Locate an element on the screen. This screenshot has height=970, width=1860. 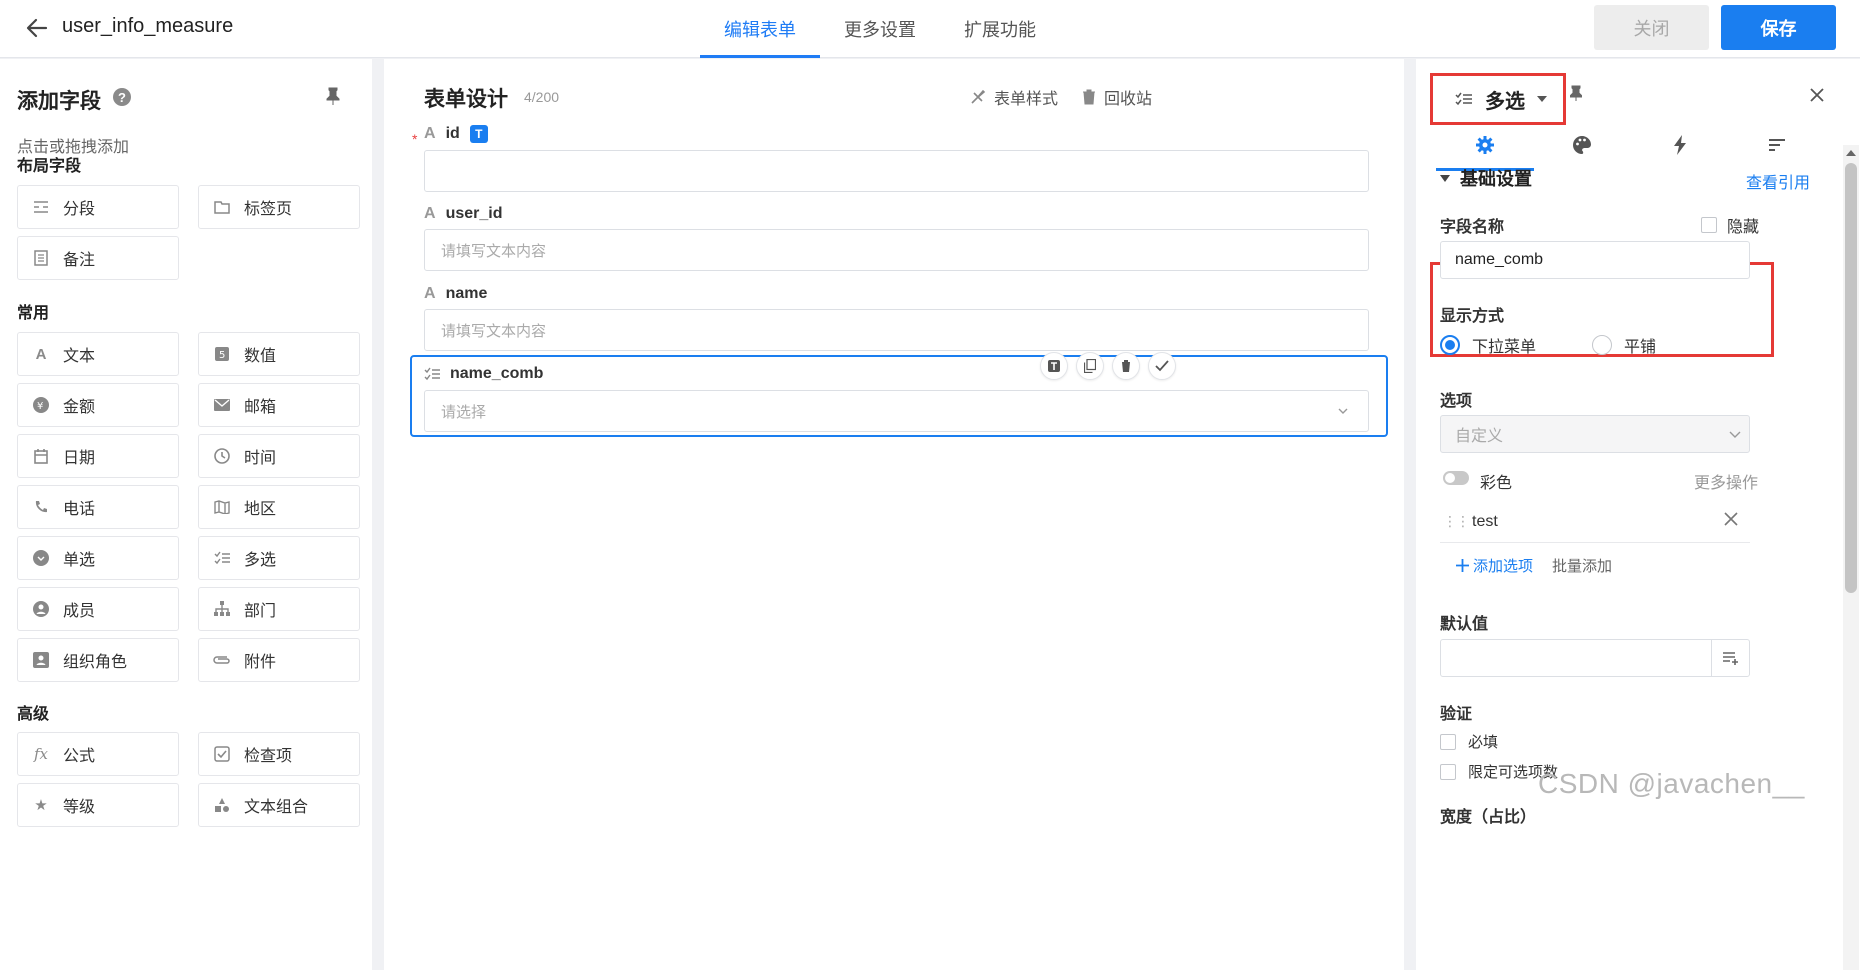
field-button-attachment: 附件 is located at coordinates (279, 660).